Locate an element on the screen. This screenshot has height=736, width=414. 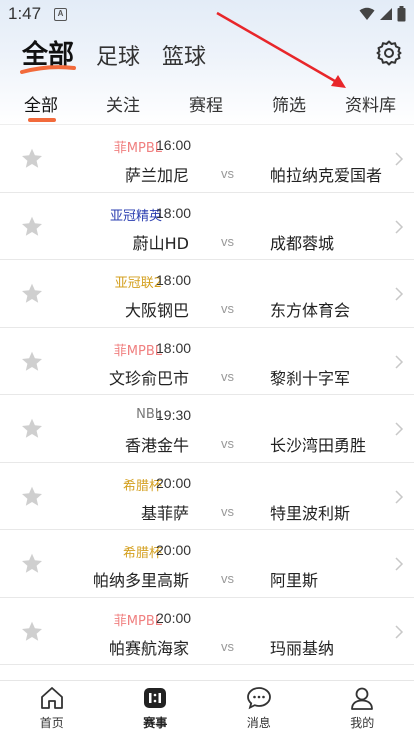
nav-label: 首页 is located at coordinates (51, 723).